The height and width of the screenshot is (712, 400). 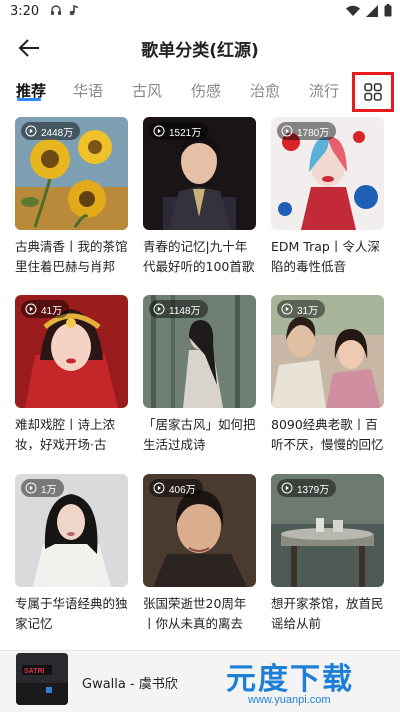 I want to click on playlist-cover: 41万, so click(x=71, y=351).